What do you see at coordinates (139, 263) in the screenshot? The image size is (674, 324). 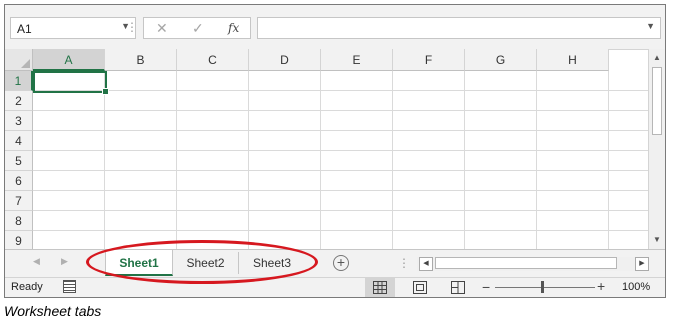 I see `sheet-tab-sheet1: Sheet1` at bounding box center [139, 263].